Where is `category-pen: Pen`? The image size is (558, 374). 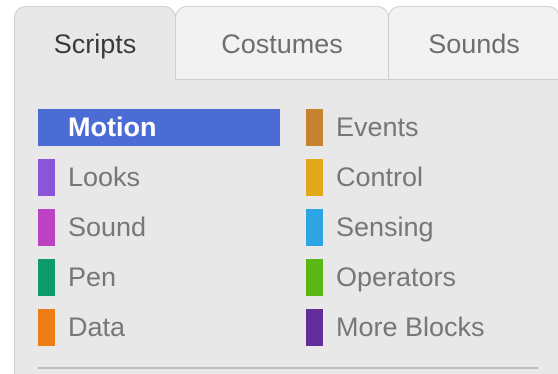
category-pen: Pen is located at coordinates (77, 277).